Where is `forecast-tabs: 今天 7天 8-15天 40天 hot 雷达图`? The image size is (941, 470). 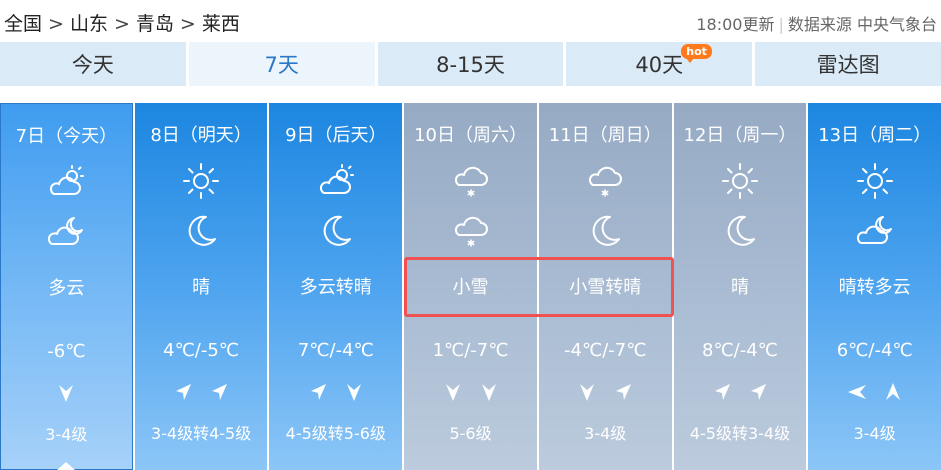
forecast-tabs: 今天 7天 8-15天 40天 hot 雷达图 is located at coordinates (470, 64).